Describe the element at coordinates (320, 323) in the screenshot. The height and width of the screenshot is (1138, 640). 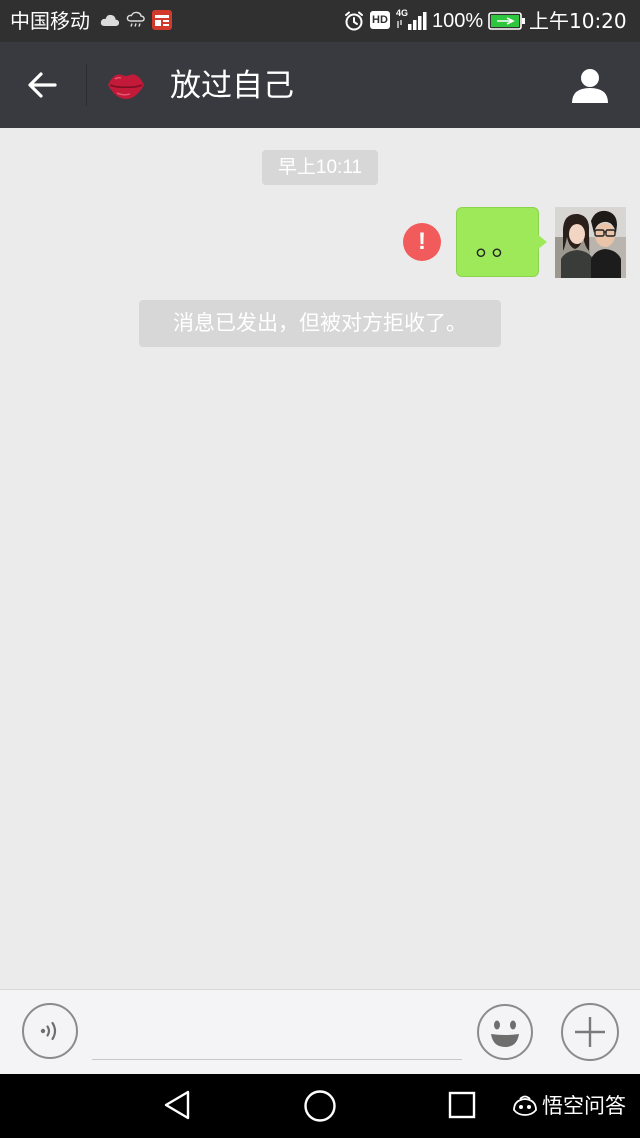
I see `system-notice: 消息已发出，但被对方拒收了。` at that location.